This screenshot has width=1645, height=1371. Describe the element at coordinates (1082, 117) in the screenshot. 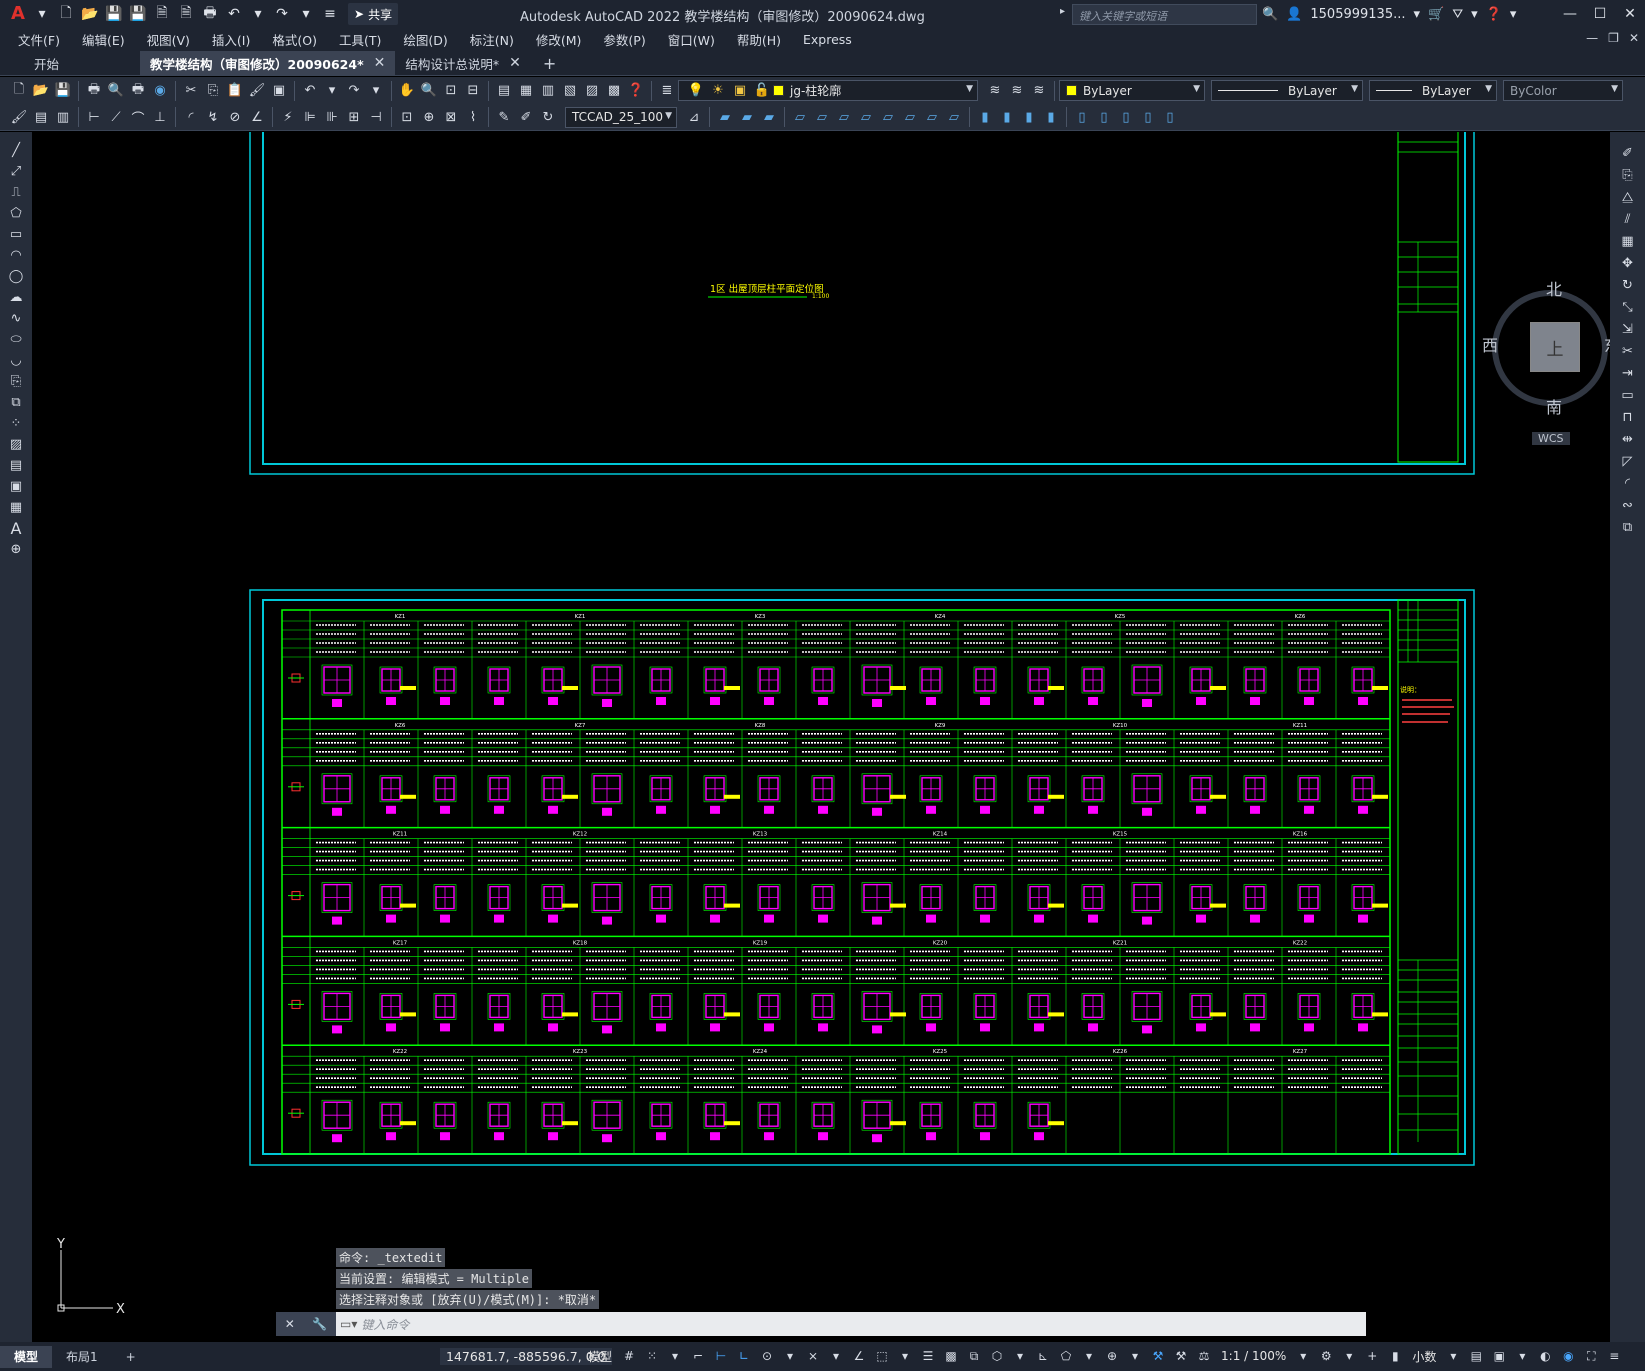

I see `modify-explode-icon: ▯` at that location.